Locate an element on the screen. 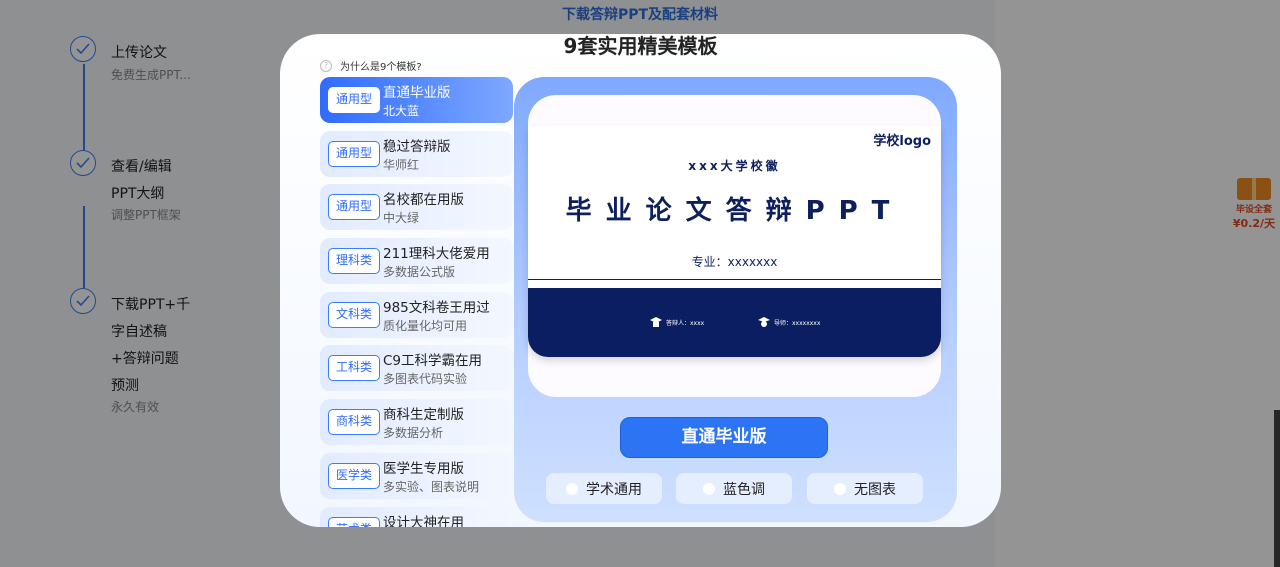 The height and width of the screenshot is (567, 1280). template-item: 文科类 985文科卷王用过 质化量化均可用 is located at coordinates (416, 314).